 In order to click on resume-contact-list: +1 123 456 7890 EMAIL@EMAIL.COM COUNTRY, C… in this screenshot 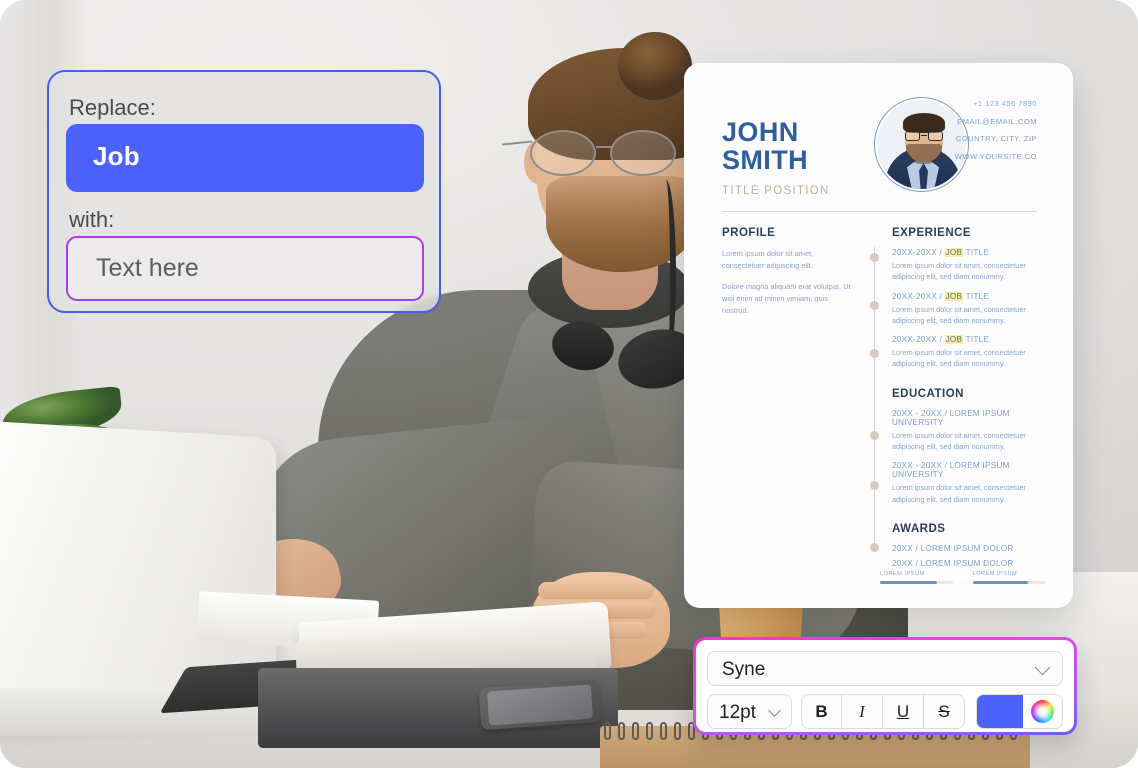, I will do `click(967, 134)`.